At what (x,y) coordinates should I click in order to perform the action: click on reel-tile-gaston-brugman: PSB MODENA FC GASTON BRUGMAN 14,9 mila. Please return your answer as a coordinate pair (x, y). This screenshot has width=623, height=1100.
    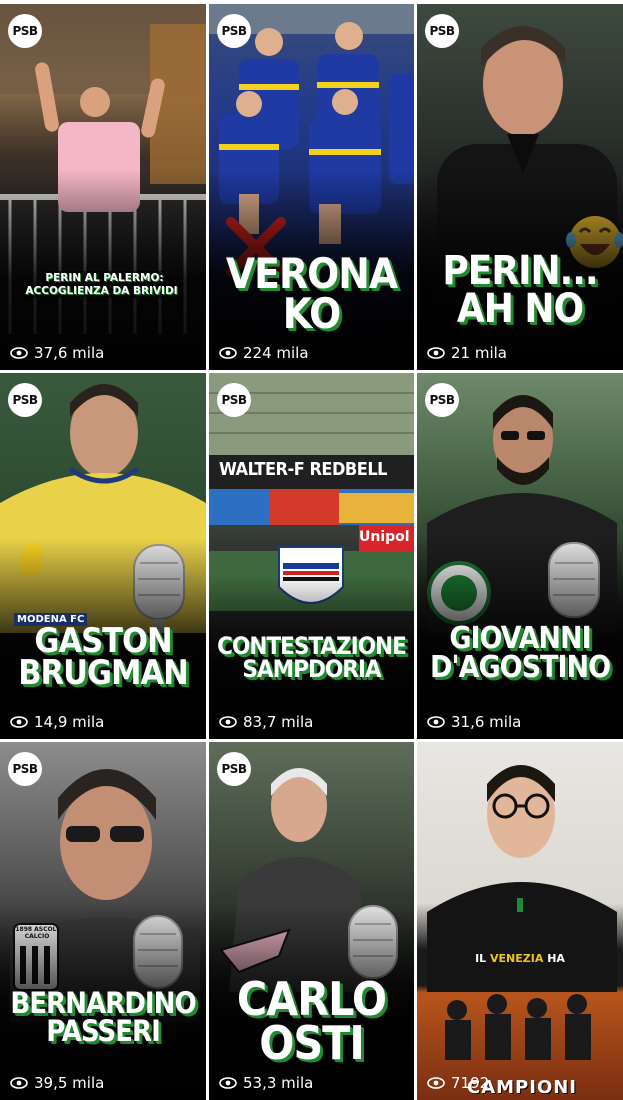
    Looking at the image, I should click on (103, 556).